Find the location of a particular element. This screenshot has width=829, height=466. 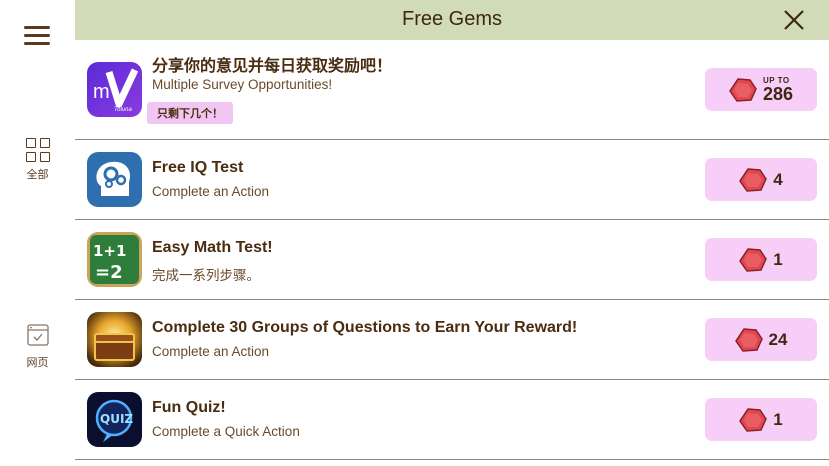

header-bar: Free Gems is located at coordinates (452, 20).